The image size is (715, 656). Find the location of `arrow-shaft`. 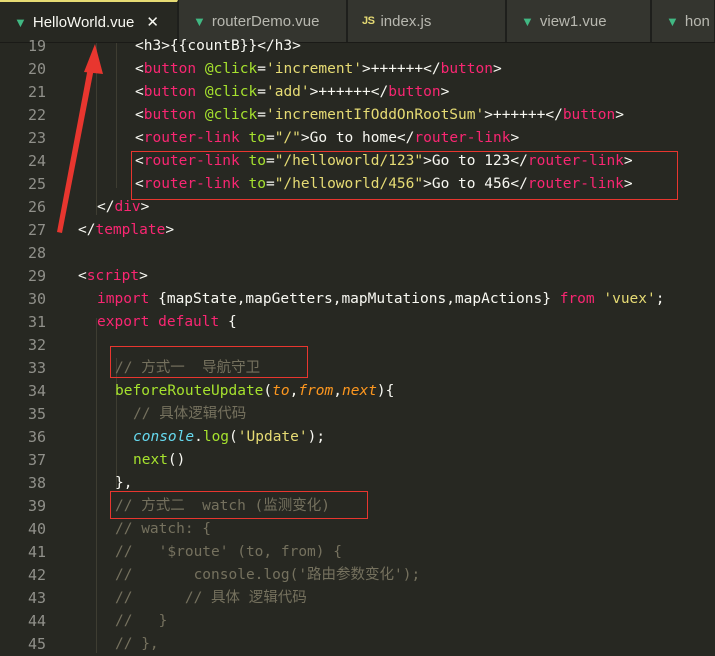

arrow-shaft is located at coordinates (76, 145).